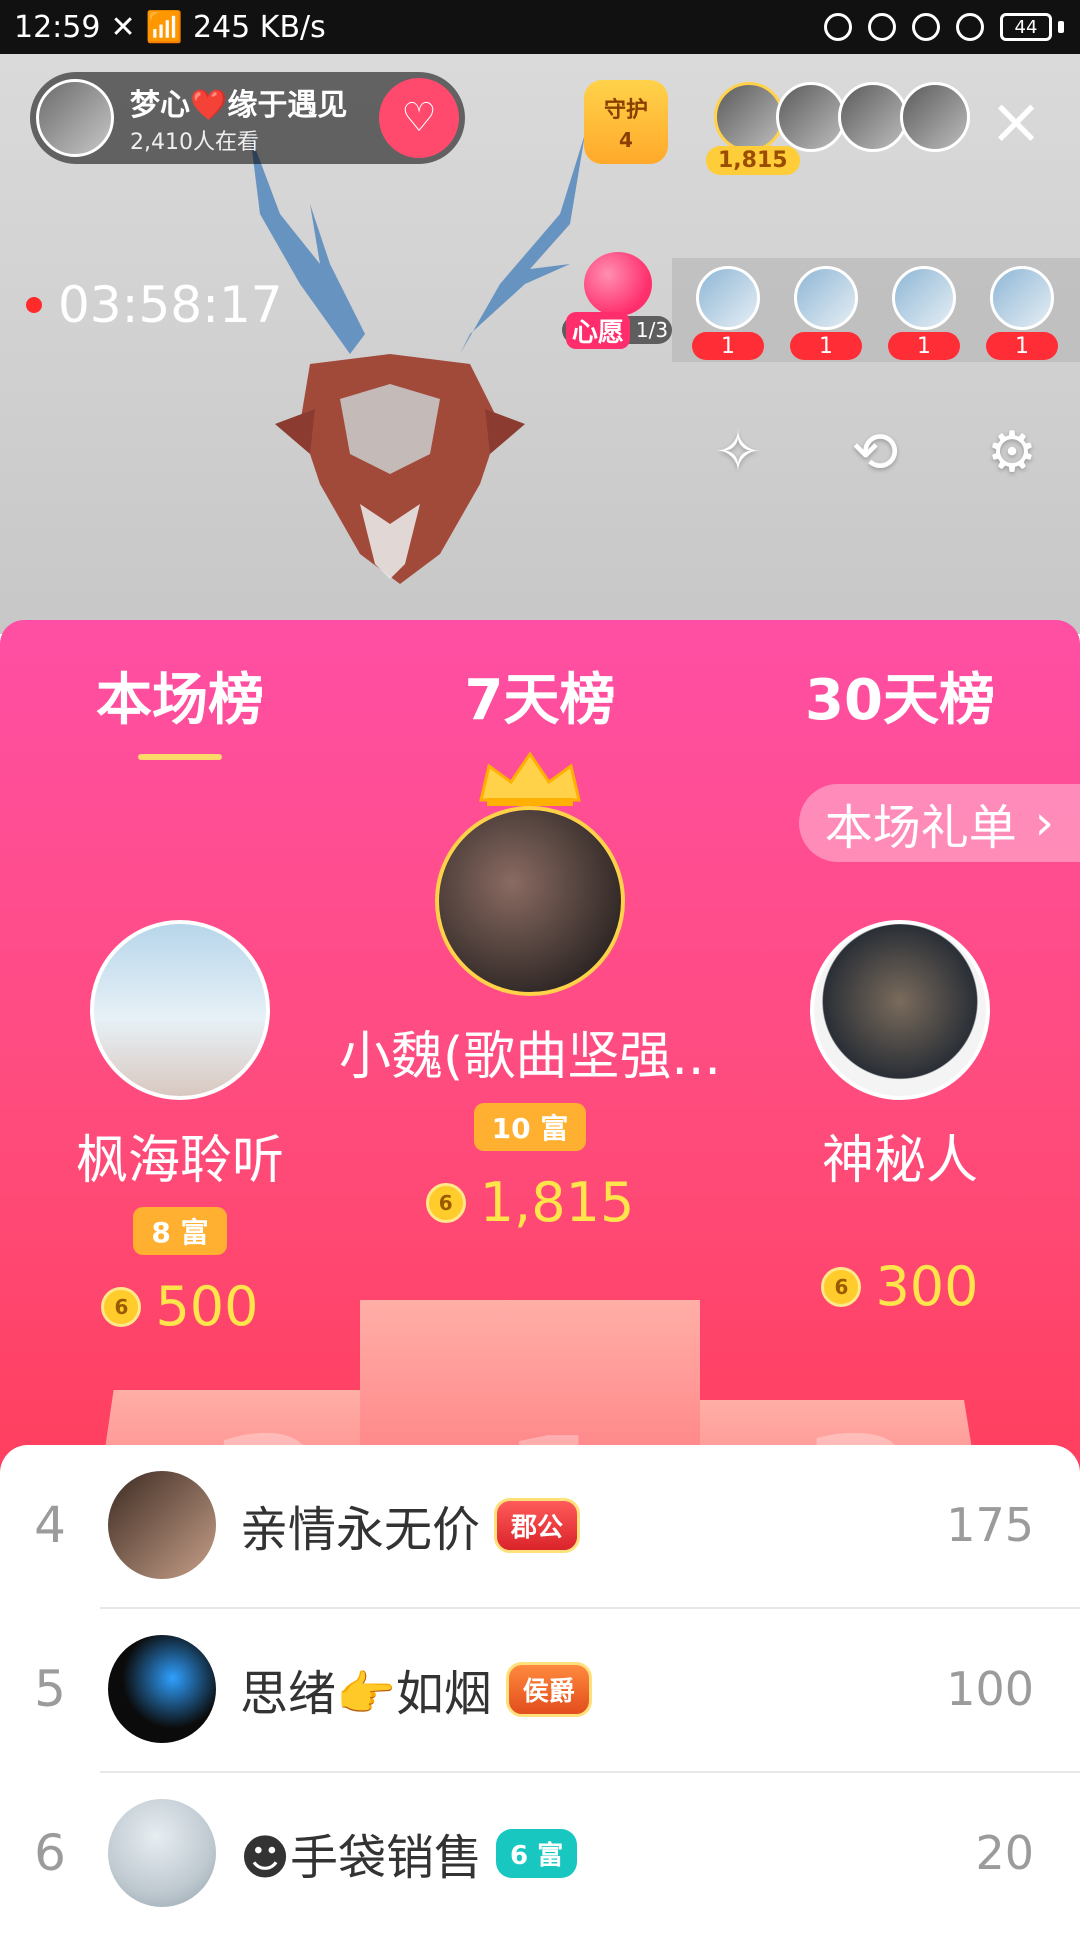 Image resolution: width=1080 pixels, height=1933 pixels. Describe the element at coordinates (749, 117) in the screenshot. I see `top-viewer-avatar` at that location.